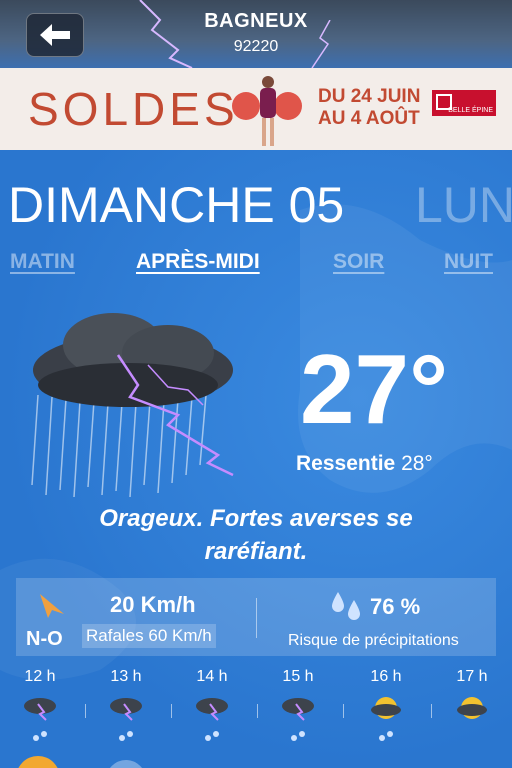 The image size is (512, 768). What do you see at coordinates (346, 606) in the screenshot?
I see `rain-drops-icon` at bounding box center [346, 606].